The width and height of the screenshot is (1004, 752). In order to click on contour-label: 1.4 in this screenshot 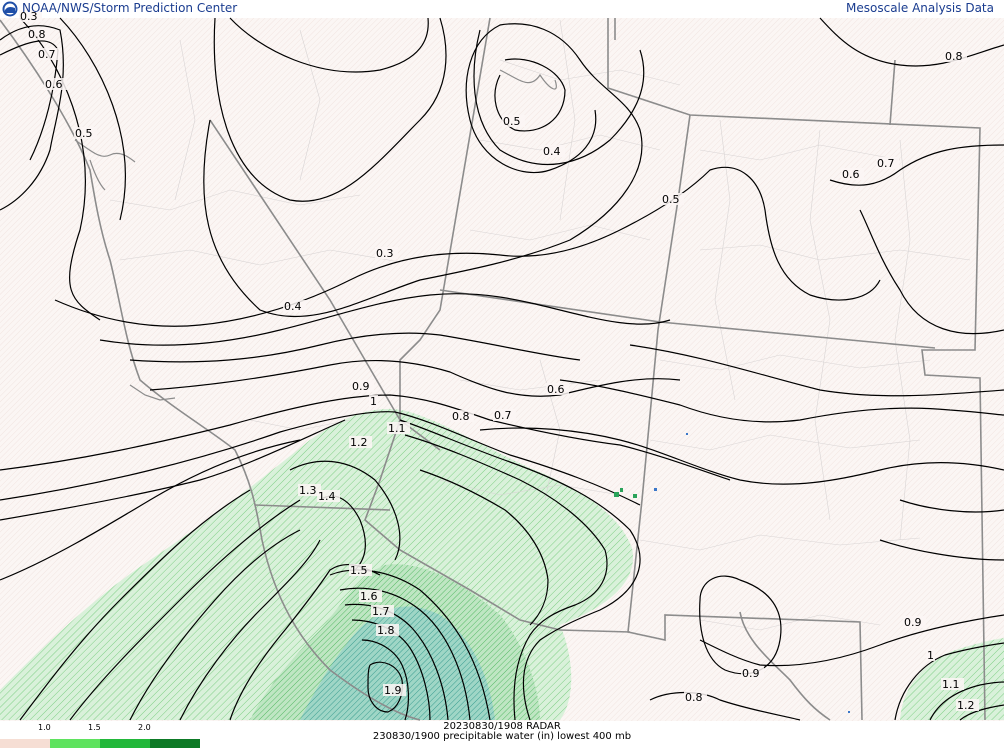, I will do `click(327, 496)`.